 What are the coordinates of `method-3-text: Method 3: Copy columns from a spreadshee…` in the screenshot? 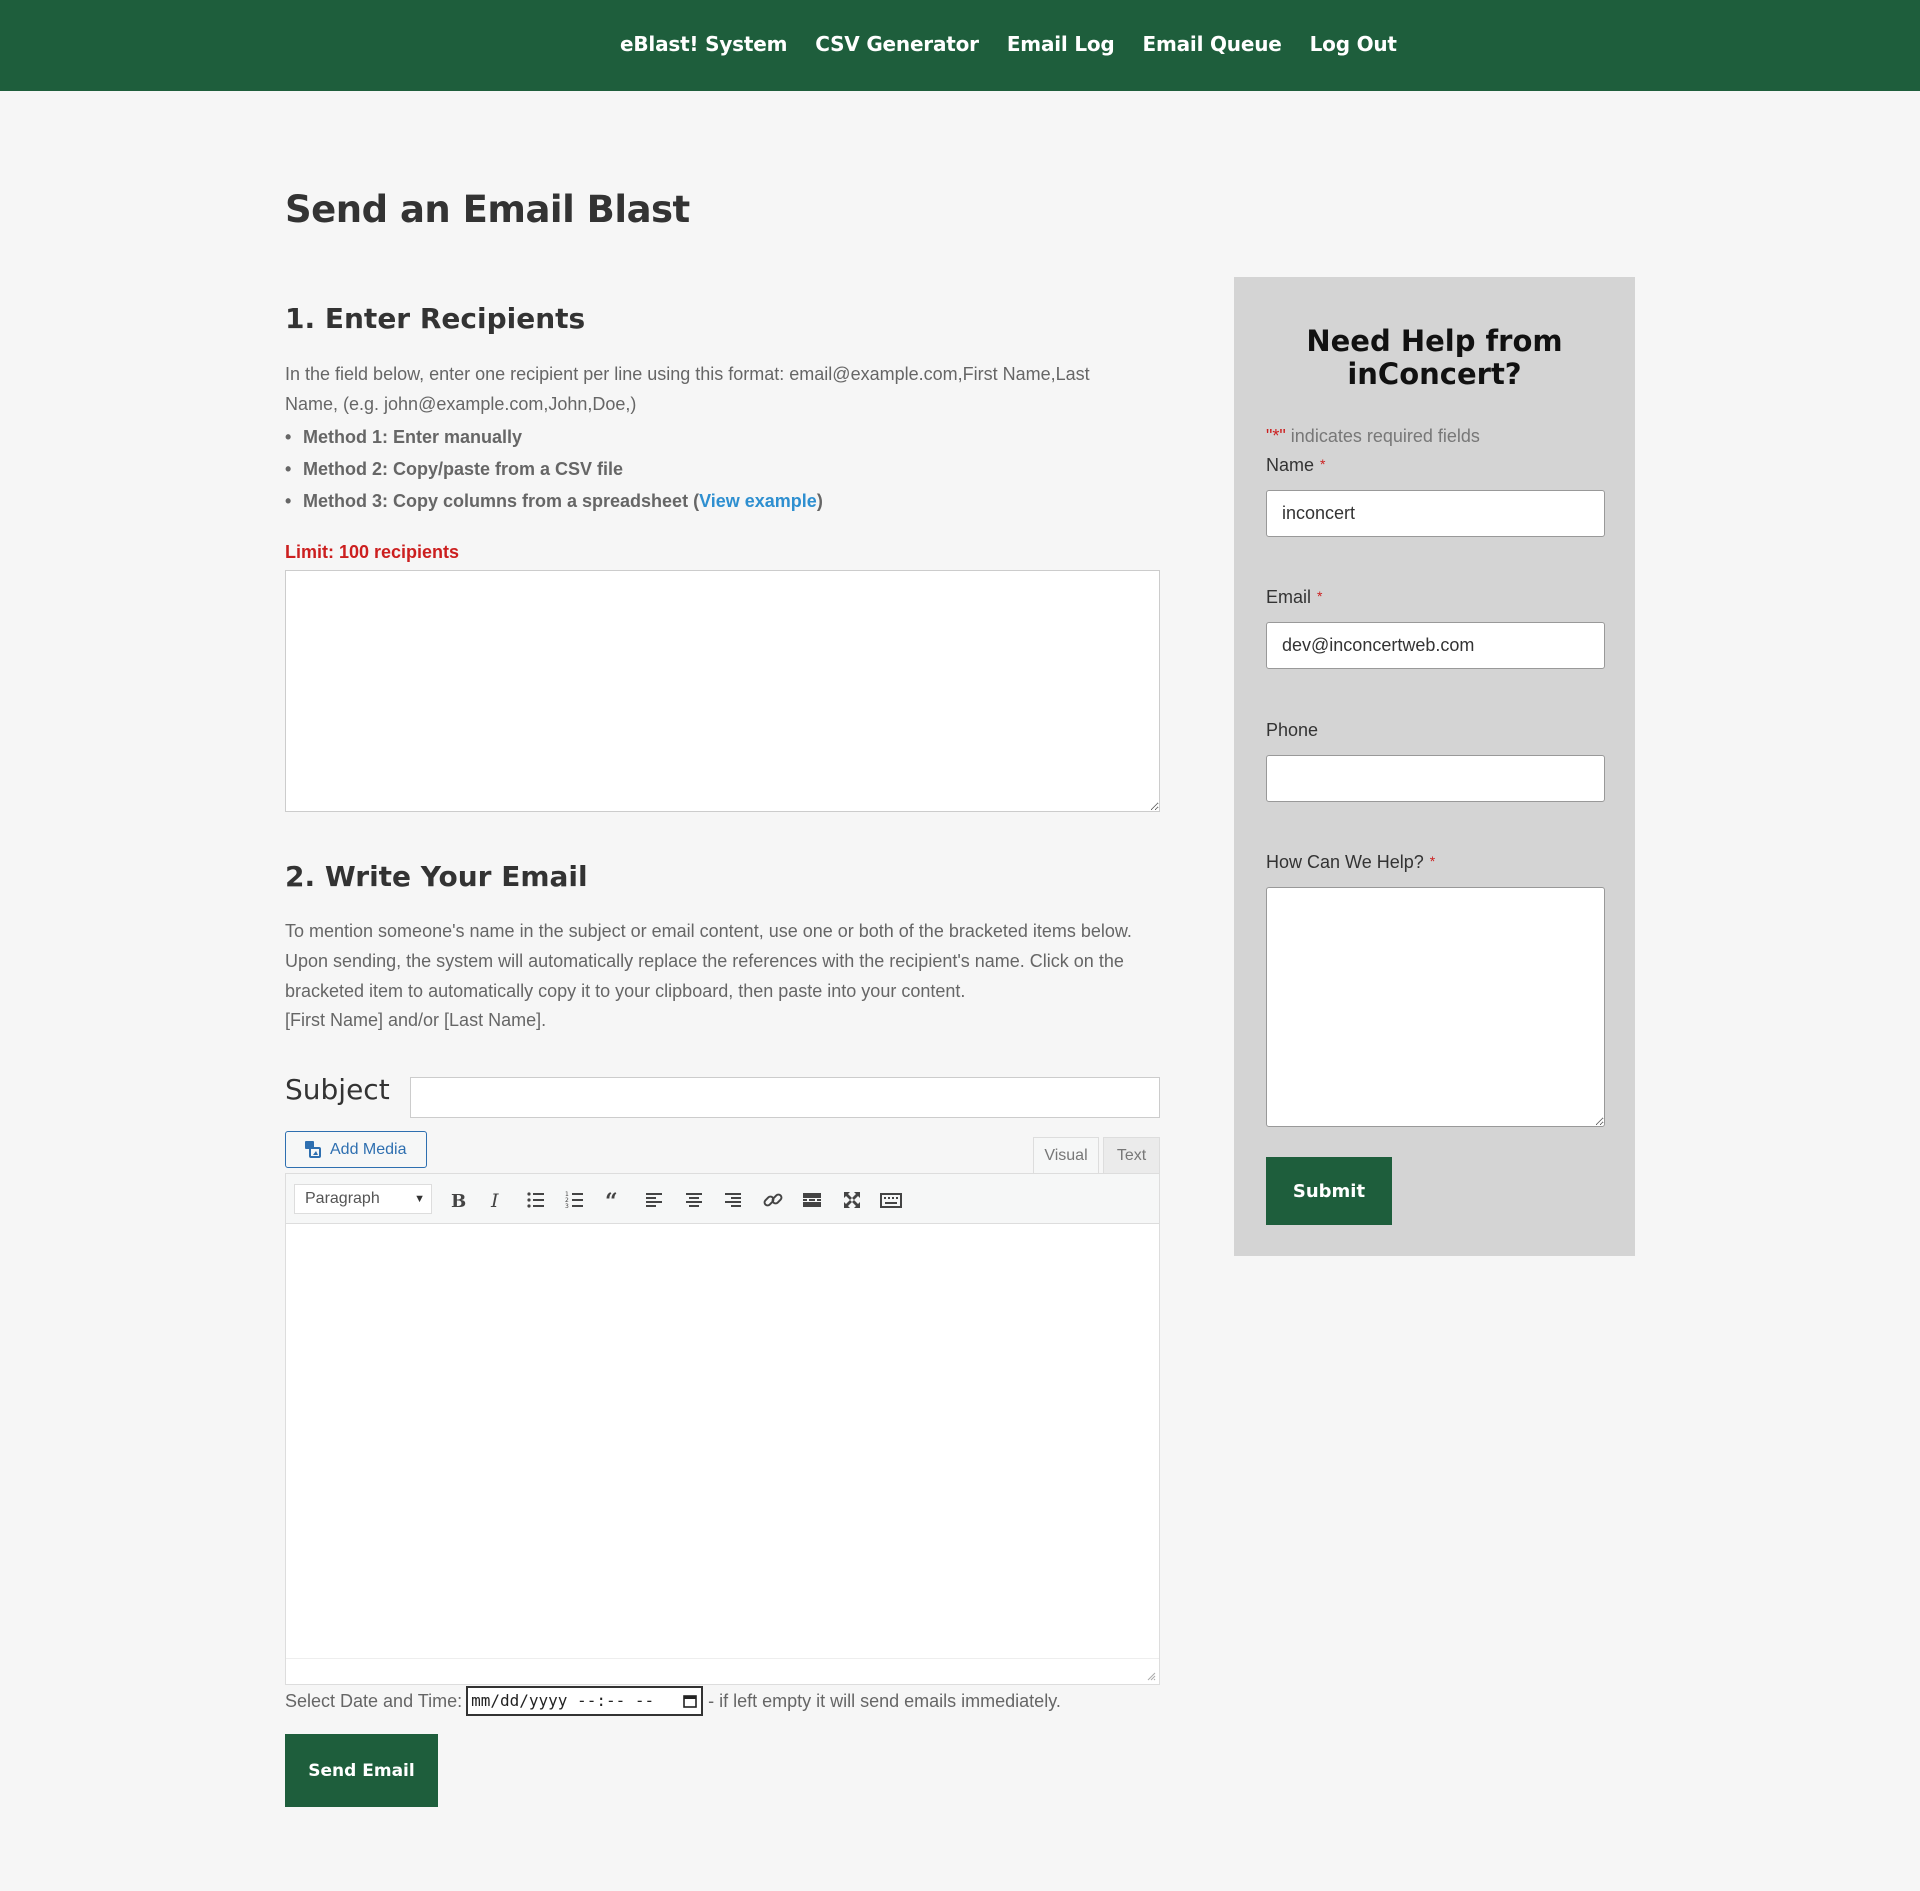 It's located at (501, 501).